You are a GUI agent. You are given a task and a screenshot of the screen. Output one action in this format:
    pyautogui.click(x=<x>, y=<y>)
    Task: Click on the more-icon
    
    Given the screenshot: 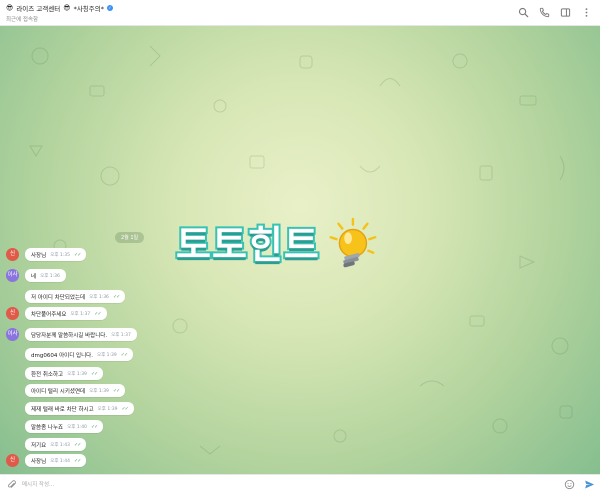 What is the action you would take?
    pyautogui.click(x=586, y=12)
    